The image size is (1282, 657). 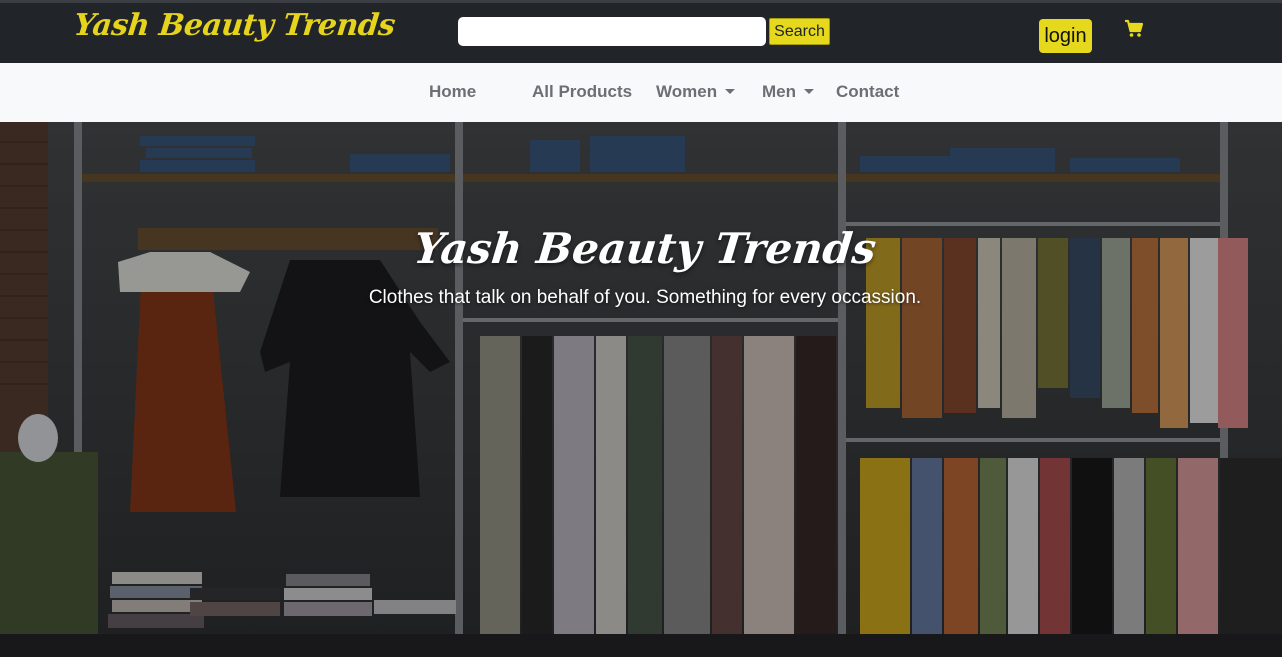 What do you see at coordinates (687, 91) in the screenshot?
I see `nav-women-label: Women` at bounding box center [687, 91].